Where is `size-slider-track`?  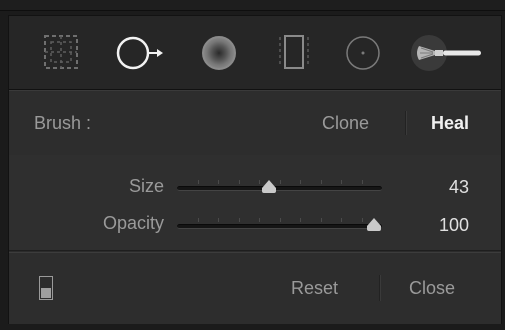 size-slider-track is located at coordinates (279, 188).